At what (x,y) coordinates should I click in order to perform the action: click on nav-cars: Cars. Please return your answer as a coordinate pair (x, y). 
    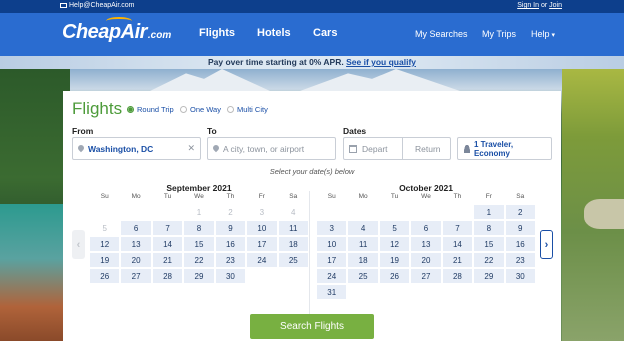
    Looking at the image, I should click on (325, 33).